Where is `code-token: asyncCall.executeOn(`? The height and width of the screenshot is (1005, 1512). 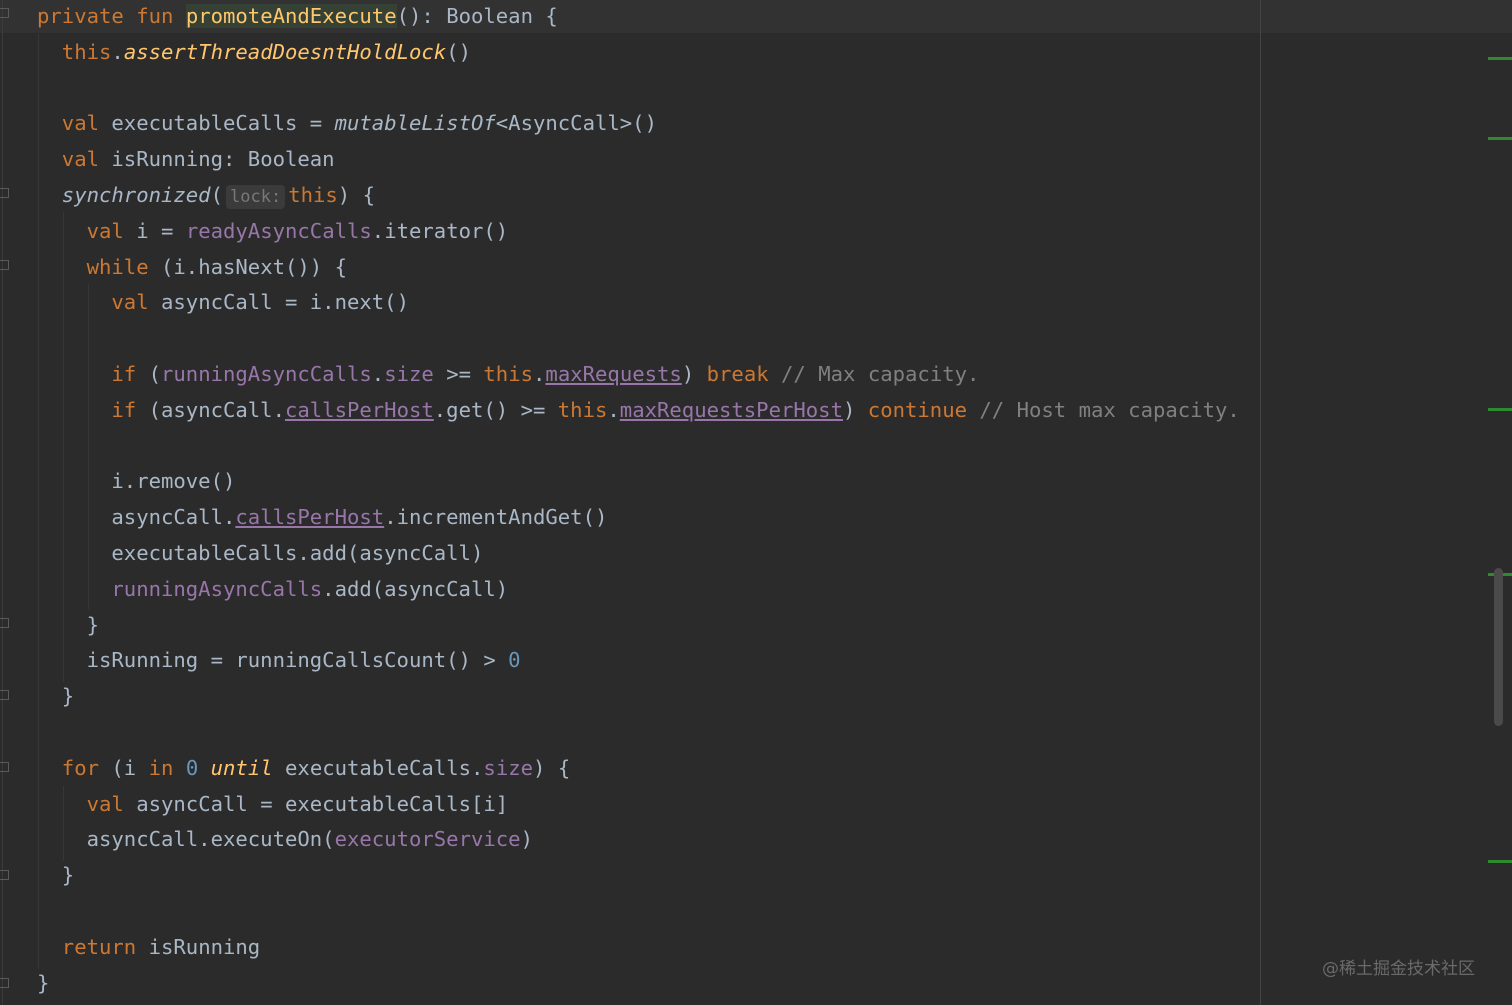 code-token: asyncCall.executeOn( is located at coordinates (210, 839).